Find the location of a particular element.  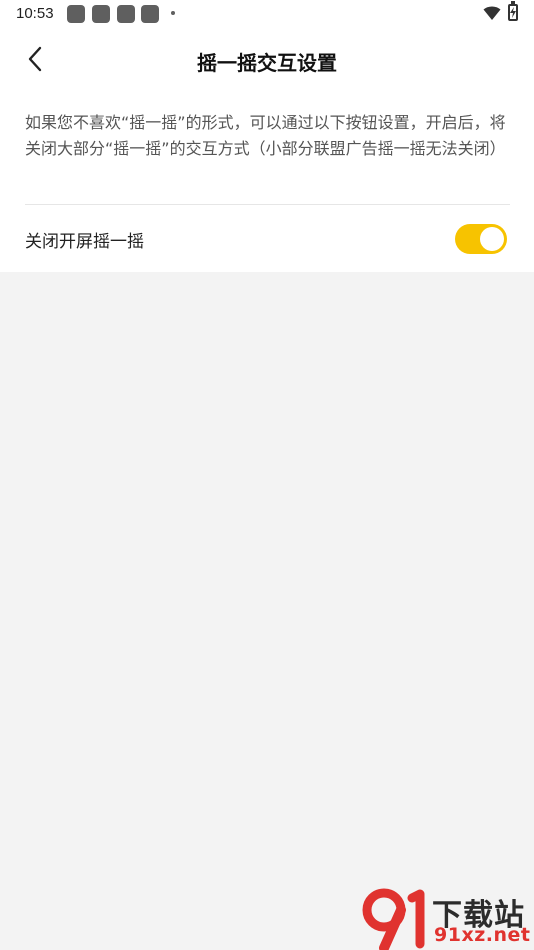

status-time: 10:53 is located at coordinates (35, 13).